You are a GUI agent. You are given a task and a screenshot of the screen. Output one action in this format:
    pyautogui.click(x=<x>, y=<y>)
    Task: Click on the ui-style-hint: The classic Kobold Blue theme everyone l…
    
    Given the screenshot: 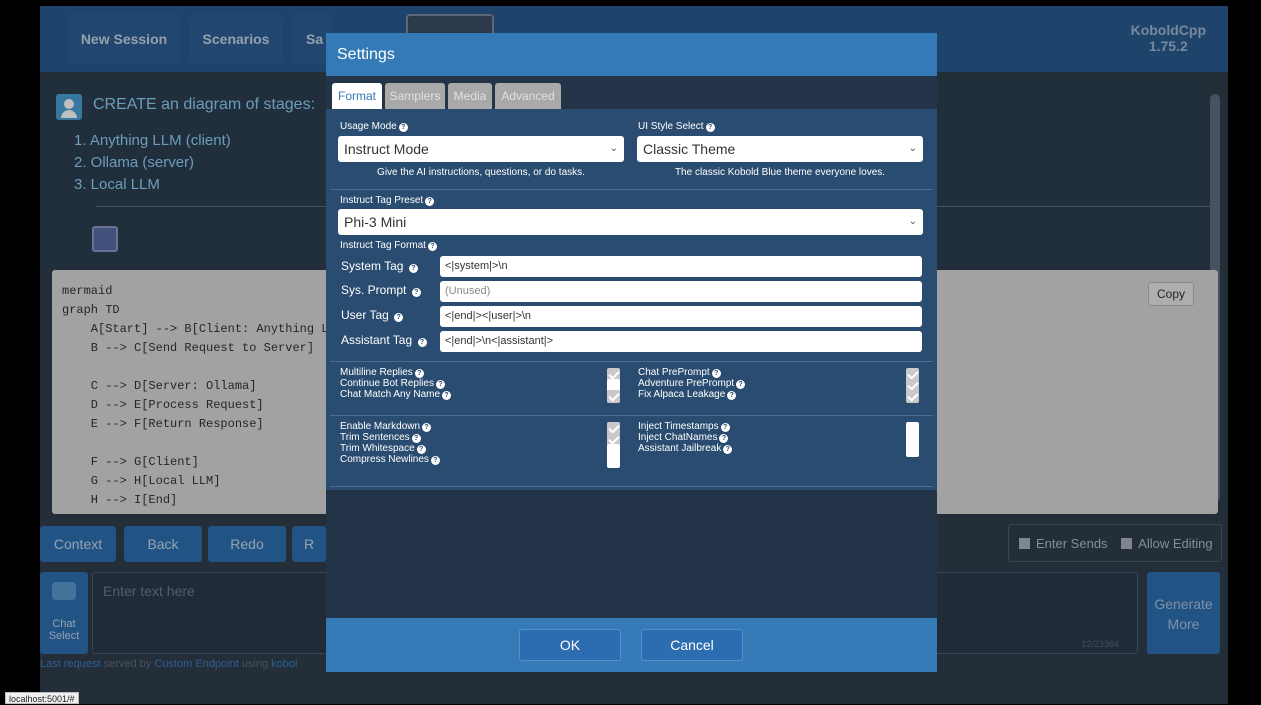 What is the action you would take?
    pyautogui.click(x=780, y=172)
    